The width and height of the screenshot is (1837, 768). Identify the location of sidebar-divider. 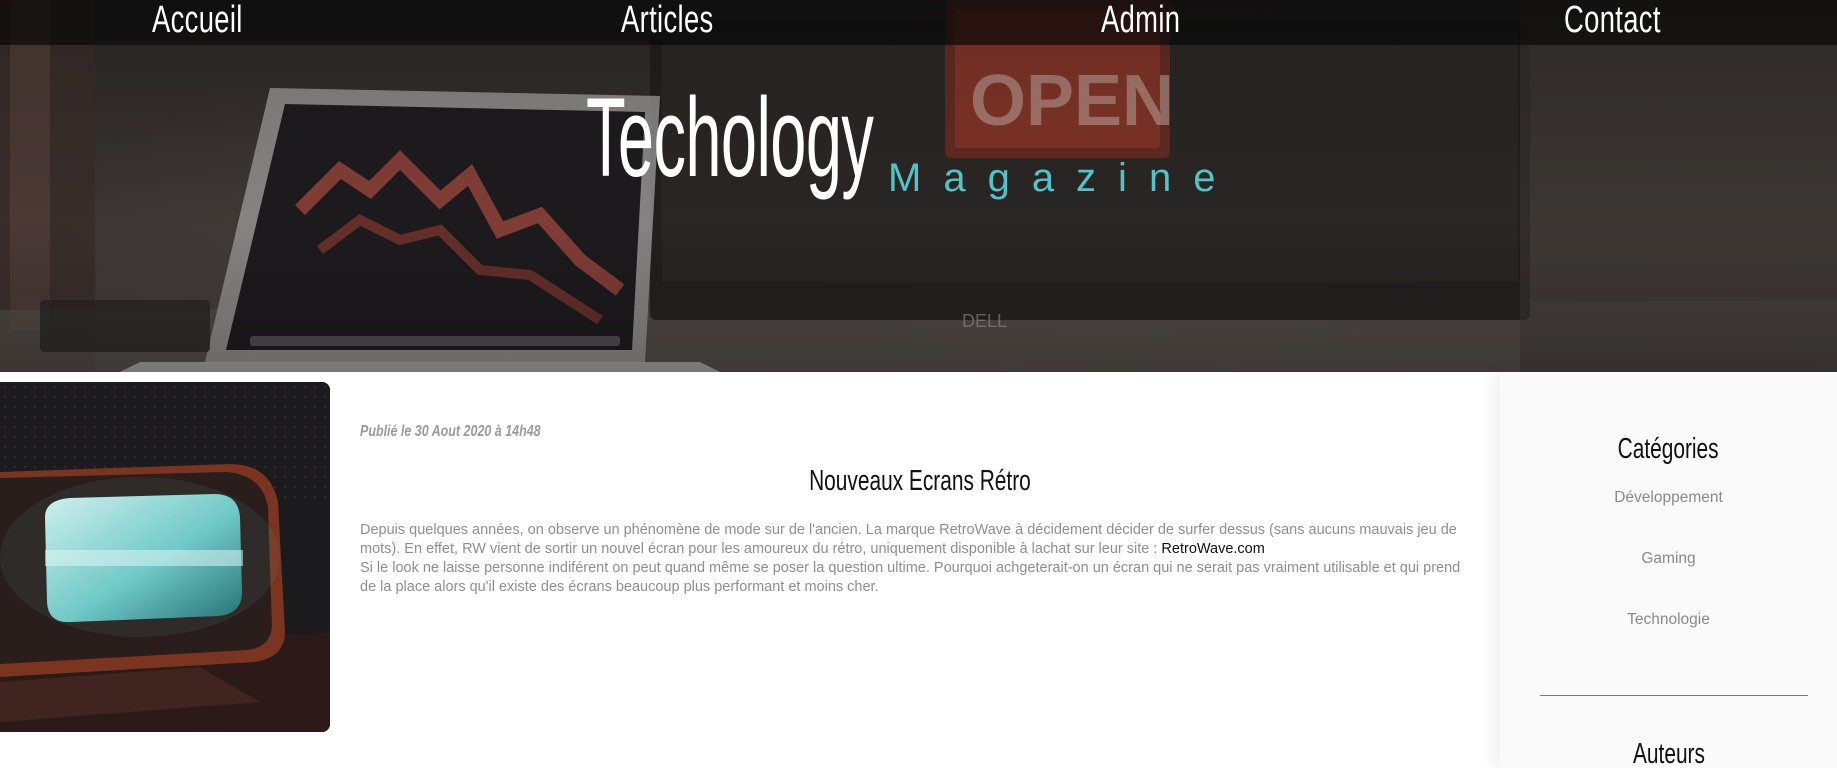
(1674, 695).